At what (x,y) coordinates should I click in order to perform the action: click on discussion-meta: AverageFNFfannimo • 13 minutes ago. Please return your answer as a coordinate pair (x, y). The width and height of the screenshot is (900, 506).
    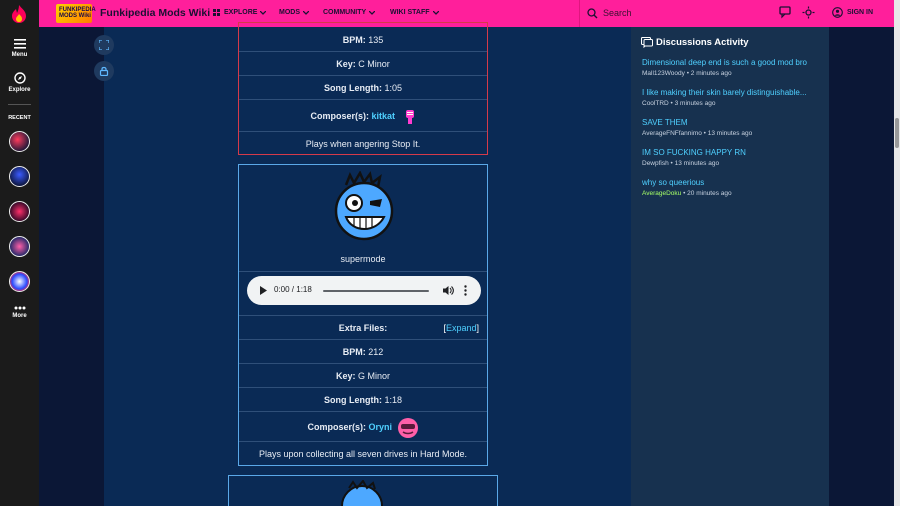
    Looking at the image, I should click on (697, 133).